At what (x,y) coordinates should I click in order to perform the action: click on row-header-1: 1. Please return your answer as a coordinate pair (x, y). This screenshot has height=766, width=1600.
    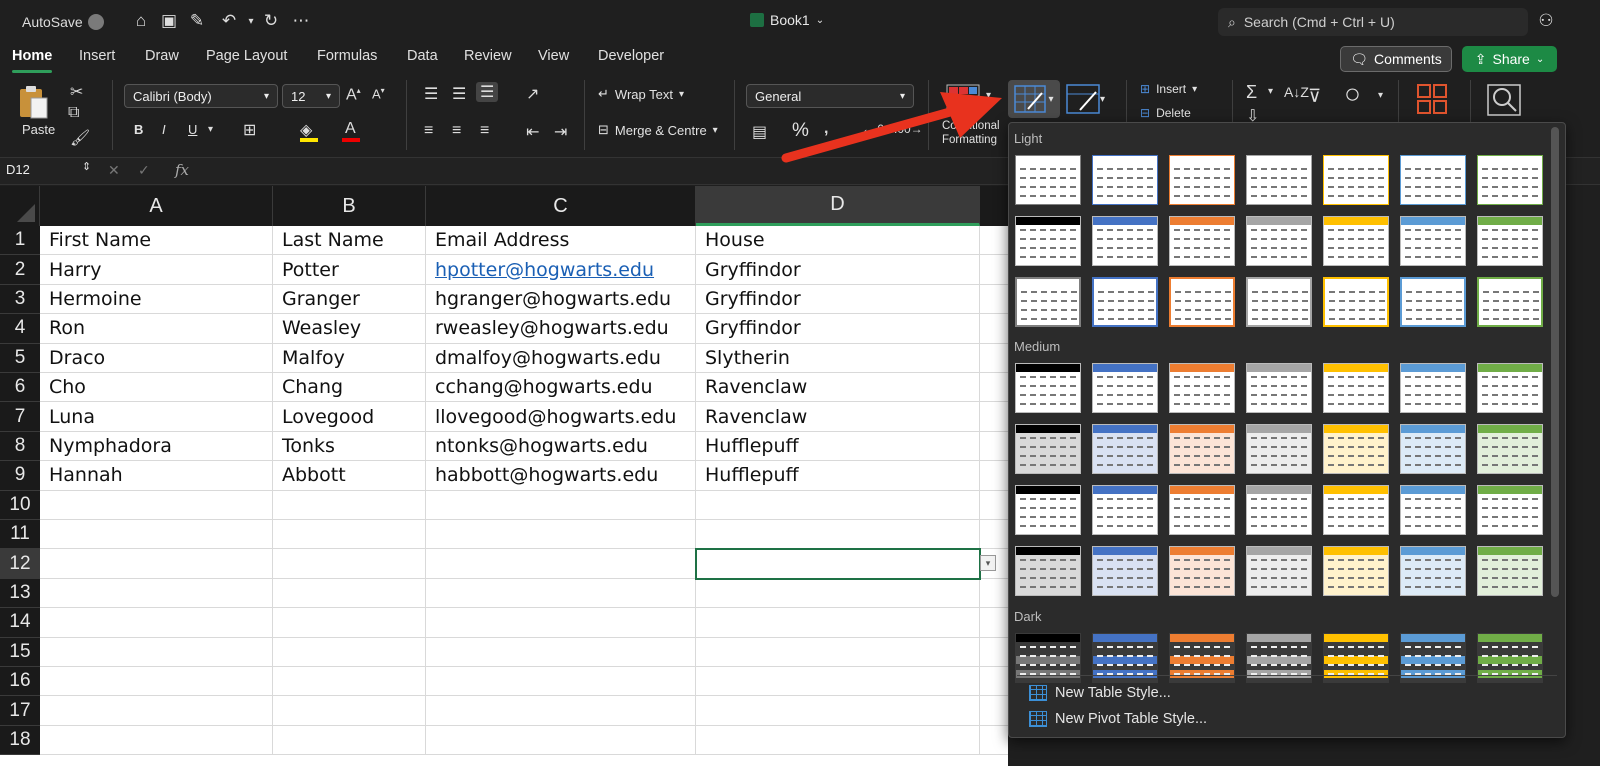
    Looking at the image, I should click on (20, 241).